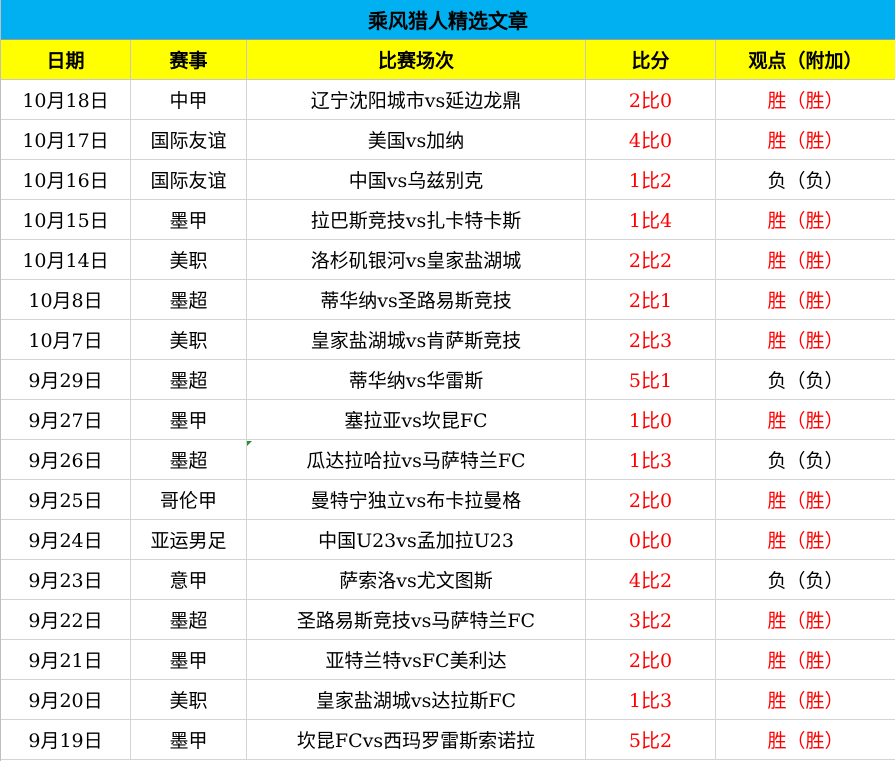 The height and width of the screenshot is (761, 895). I want to click on cell-date: 9月19日, so click(66, 740).